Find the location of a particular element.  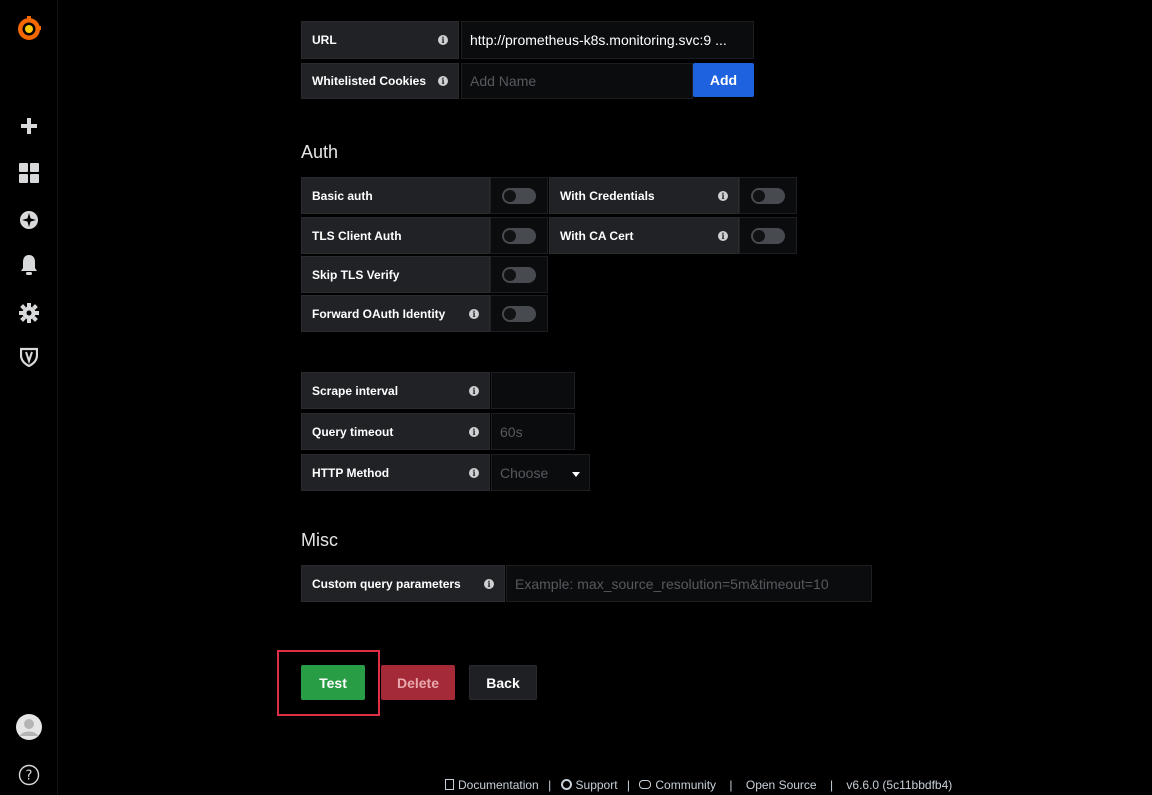

support-icon is located at coordinates (566, 784).